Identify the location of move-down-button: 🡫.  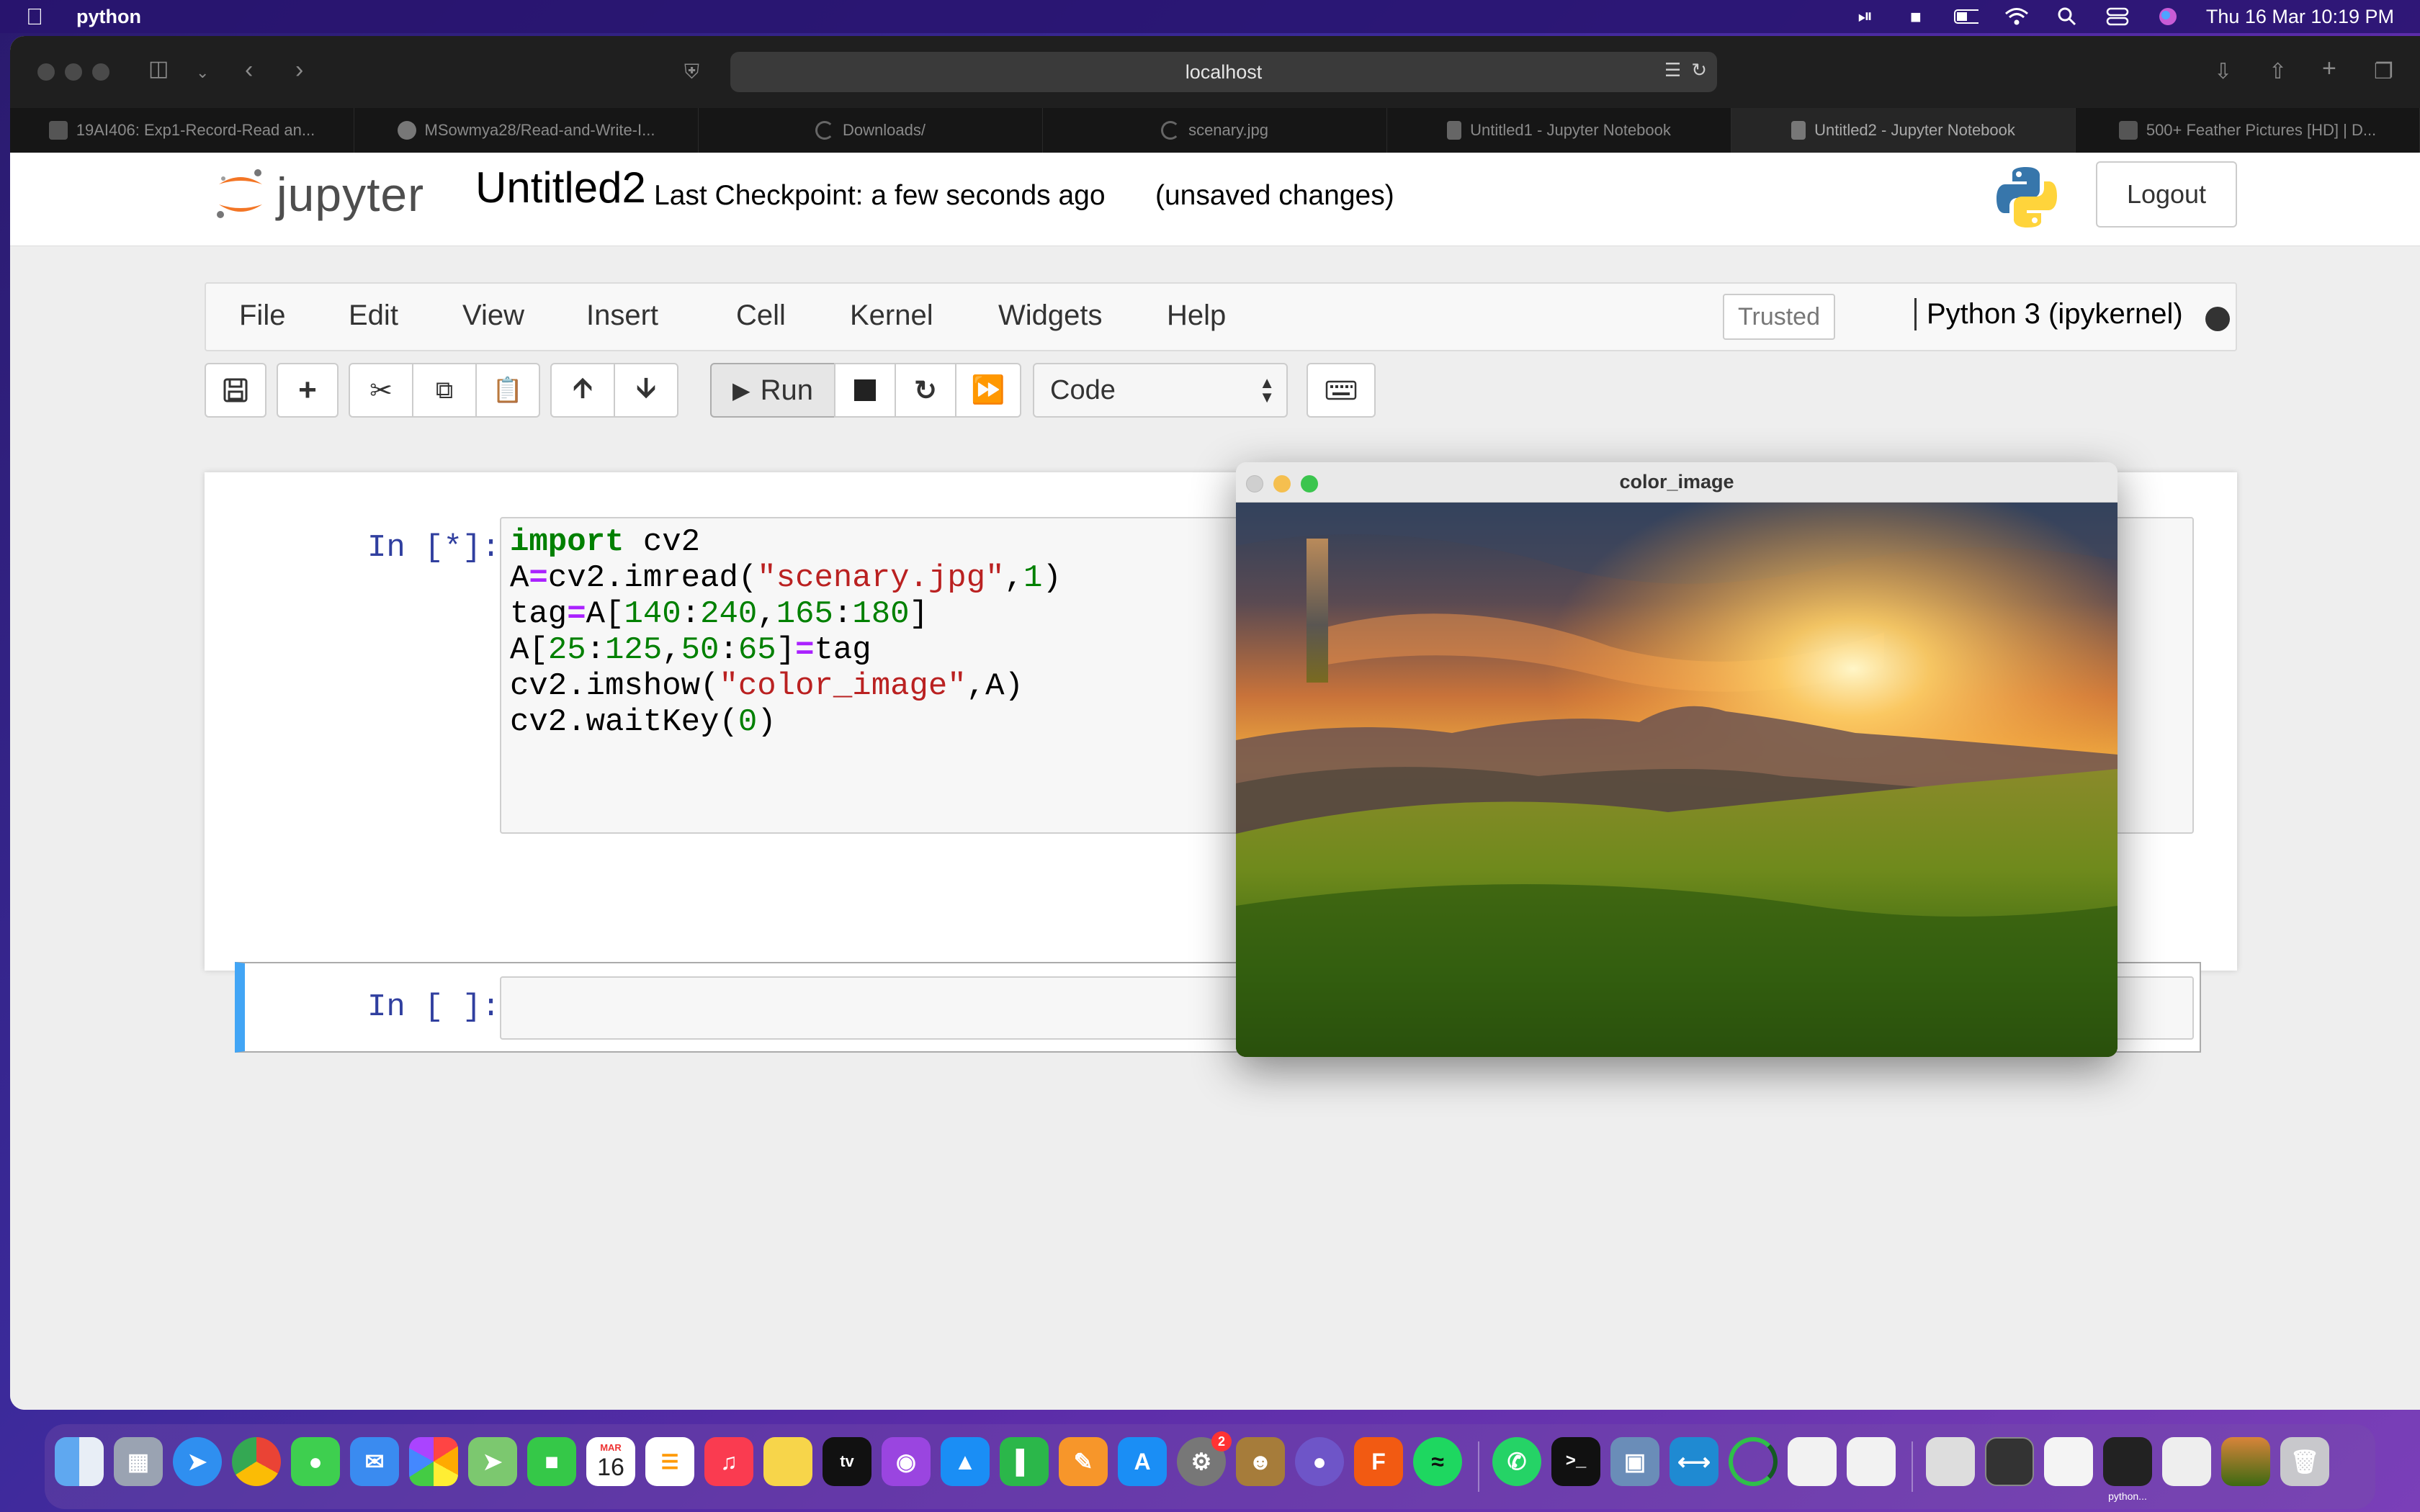
(646, 390).